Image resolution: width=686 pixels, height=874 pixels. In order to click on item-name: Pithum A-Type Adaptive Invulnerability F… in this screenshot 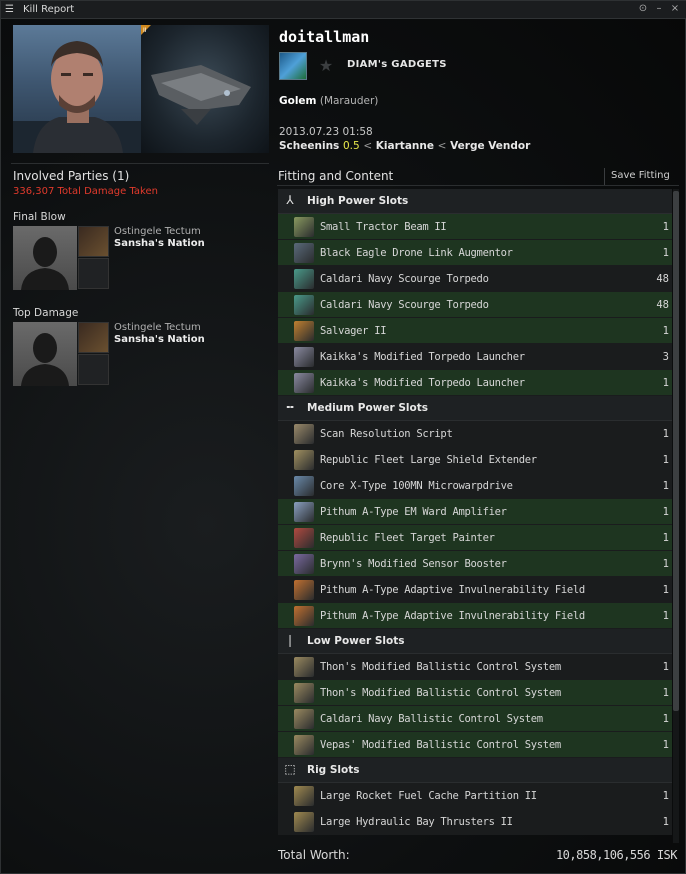, I will do `click(452, 616)`.